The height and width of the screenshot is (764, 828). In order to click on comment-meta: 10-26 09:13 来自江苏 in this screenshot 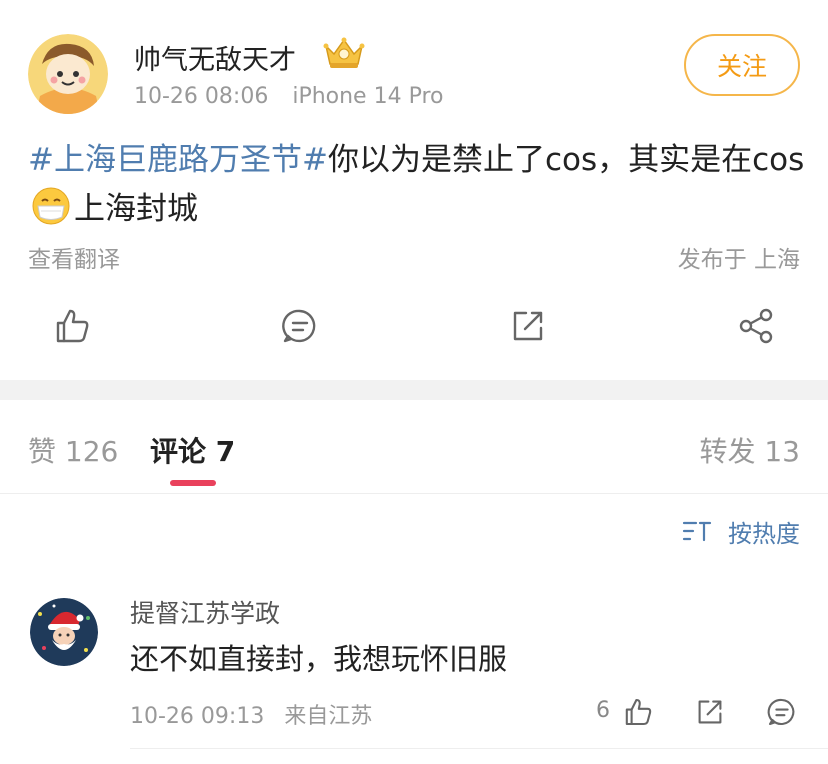, I will do `click(251, 714)`.